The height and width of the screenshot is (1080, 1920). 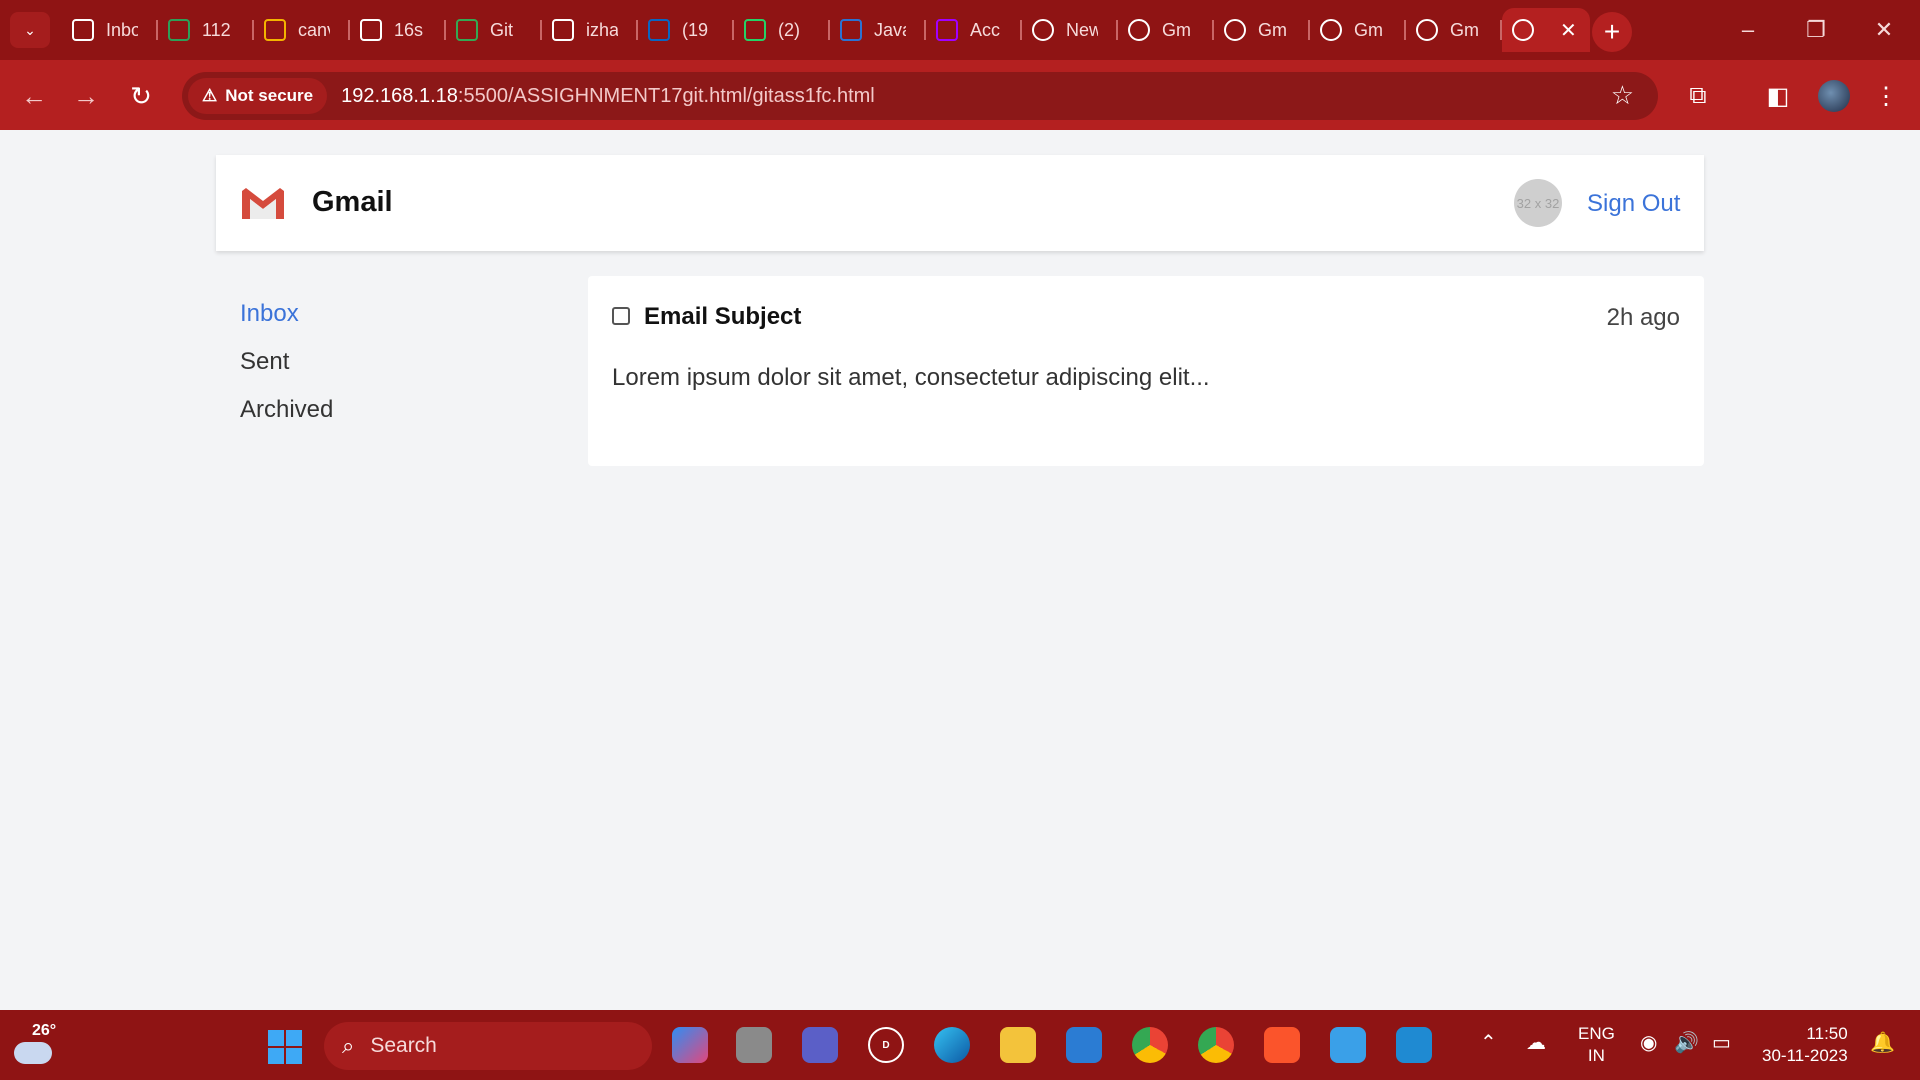 I want to click on chevron-up-icon: ⌃, so click(x=1488, y=1042).